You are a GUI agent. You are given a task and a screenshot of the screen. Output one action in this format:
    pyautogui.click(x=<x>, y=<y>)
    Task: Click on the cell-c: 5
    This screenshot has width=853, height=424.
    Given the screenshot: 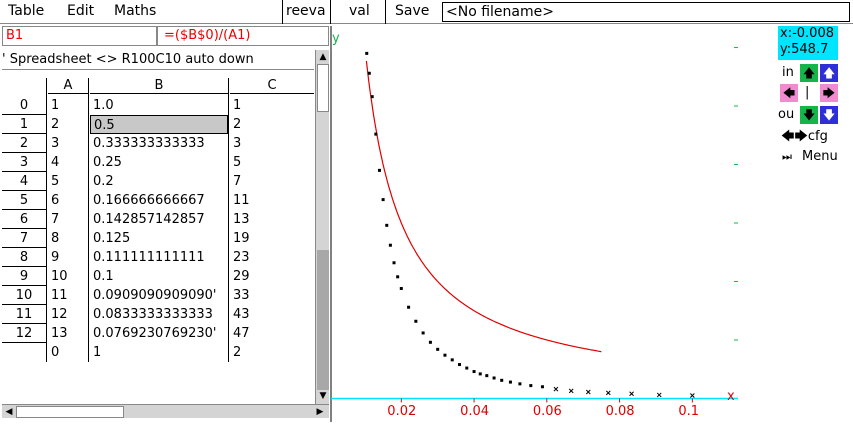 What is the action you would take?
    pyautogui.click(x=272, y=162)
    